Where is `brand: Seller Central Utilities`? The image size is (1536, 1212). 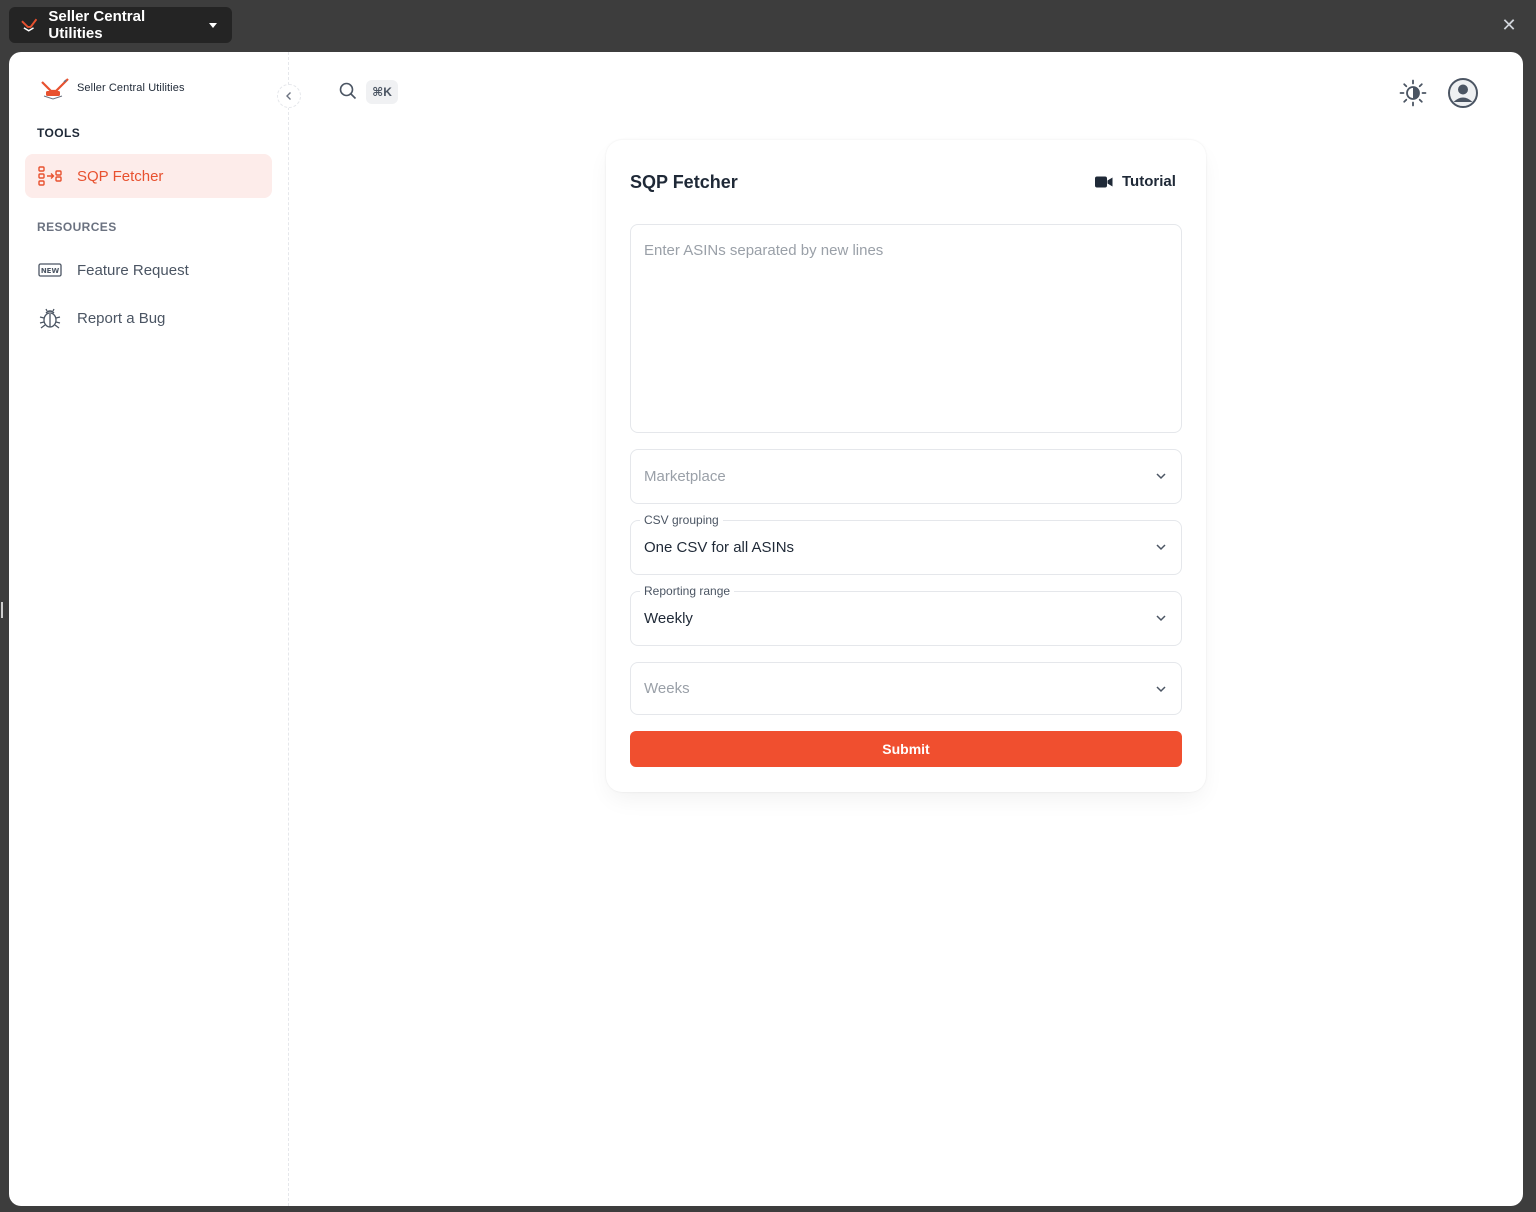 brand: Seller Central Utilities is located at coordinates (112, 88).